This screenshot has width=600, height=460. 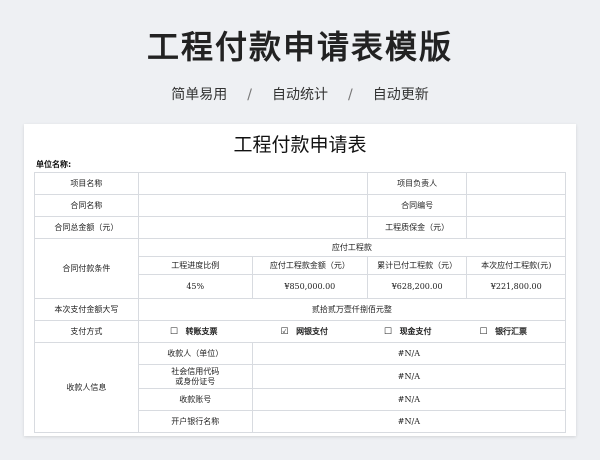 What do you see at coordinates (516, 227) in the screenshot?
I see `quality-deposit-field` at bounding box center [516, 227].